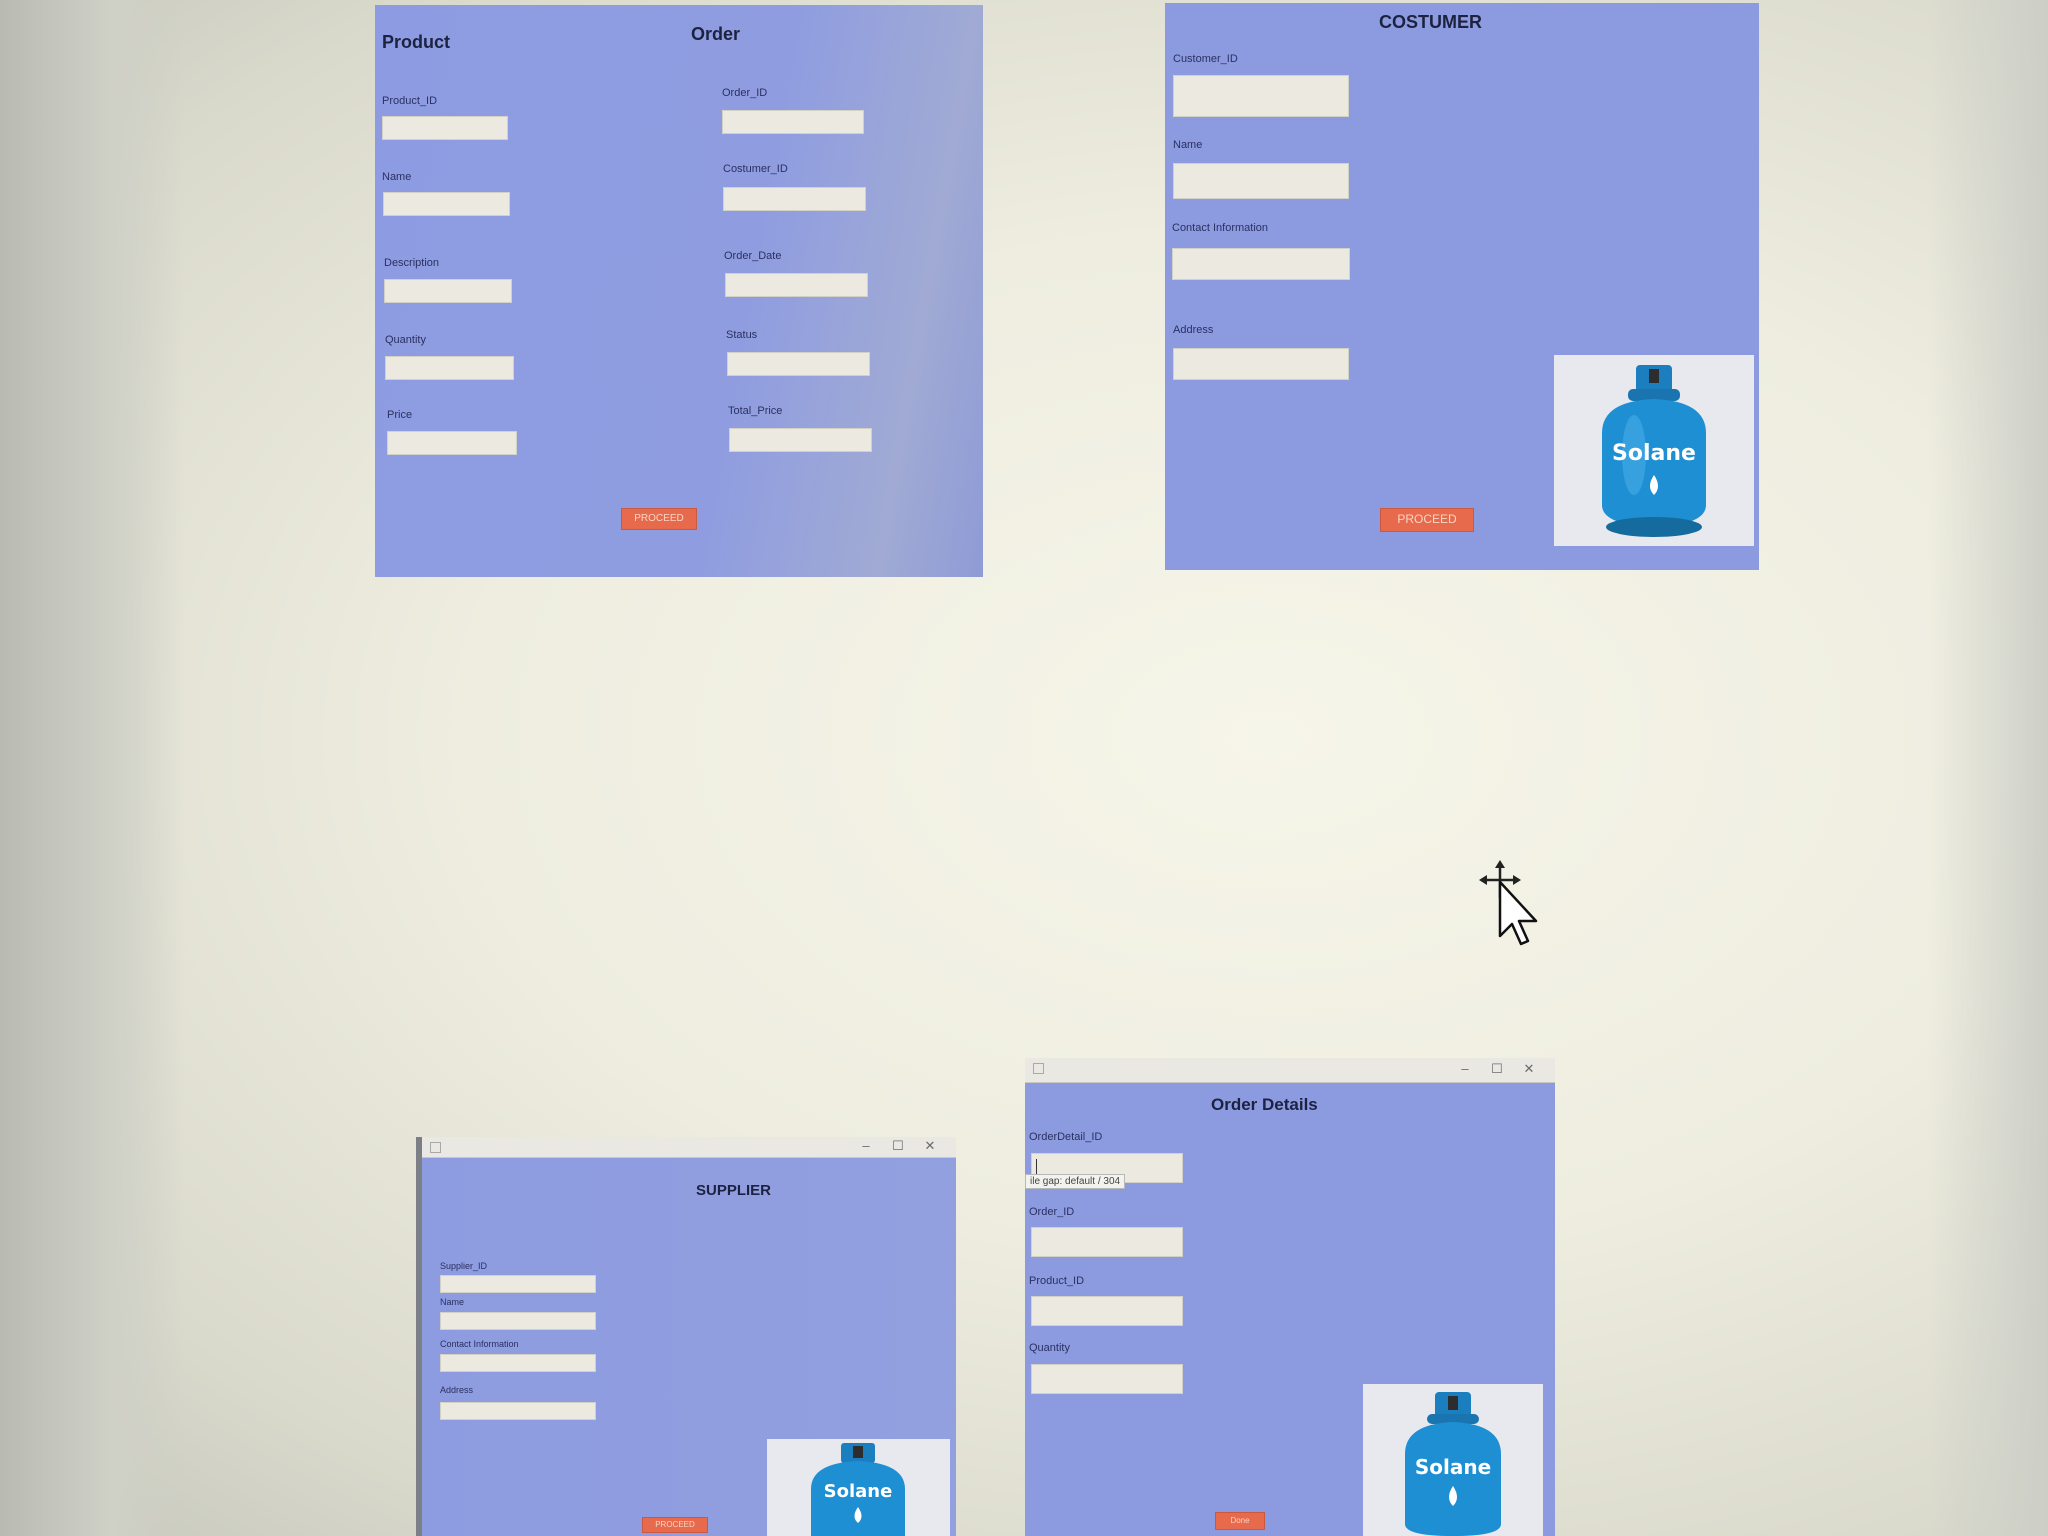 The width and height of the screenshot is (2048, 1536). I want to click on product-description-field, so click(448, 291).